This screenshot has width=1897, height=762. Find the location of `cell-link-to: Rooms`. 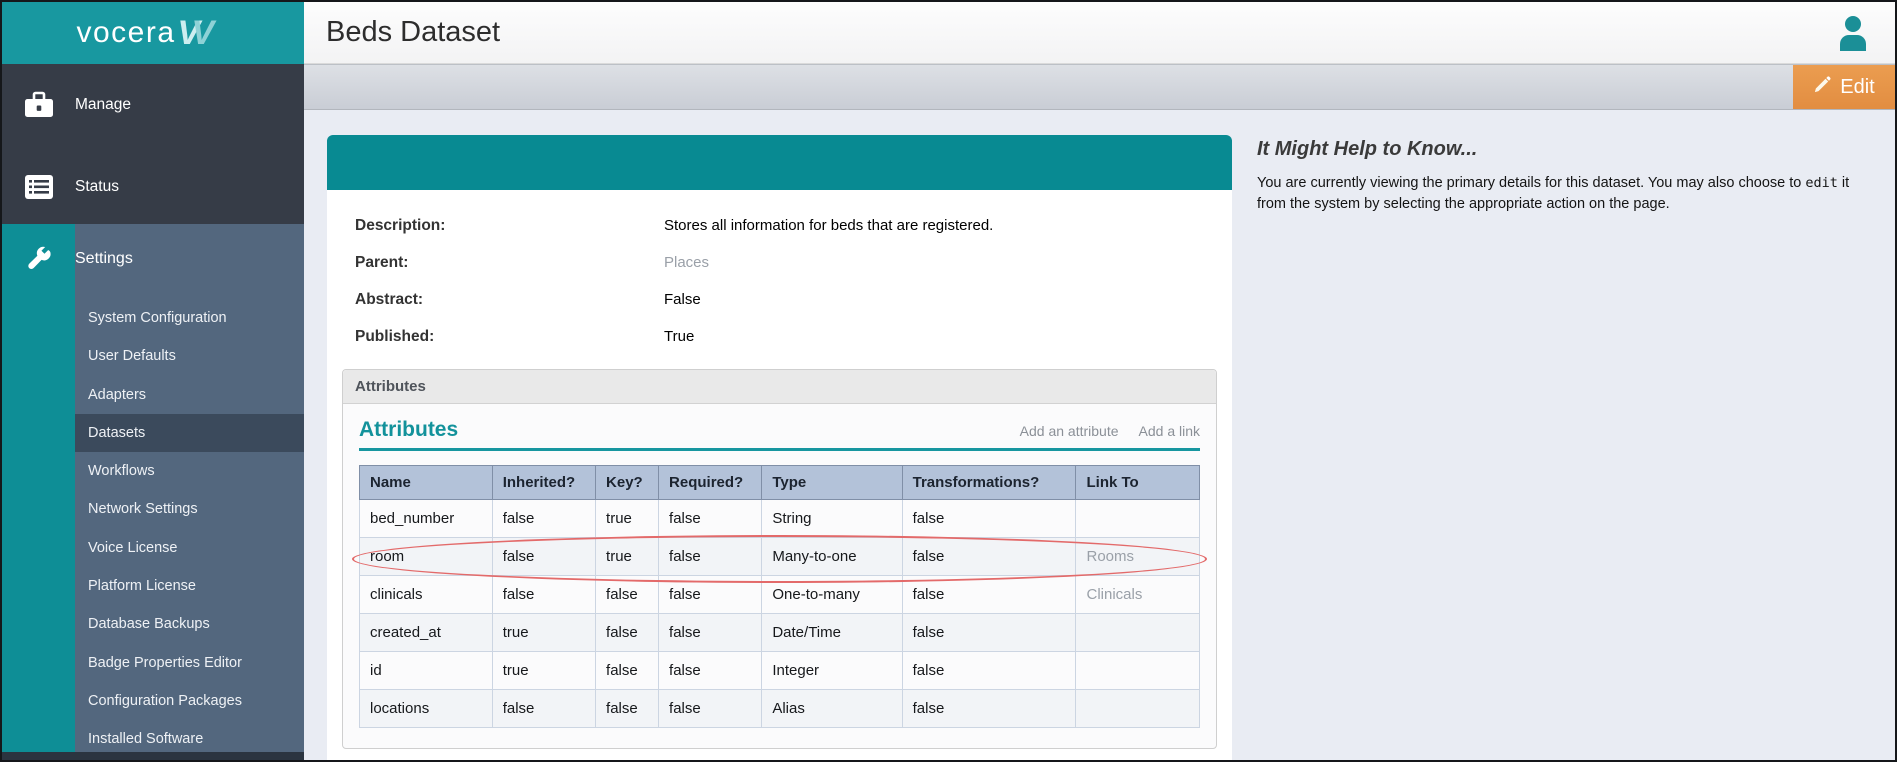

cell-link-to: Rooms is located at coordinates (1137, 556).